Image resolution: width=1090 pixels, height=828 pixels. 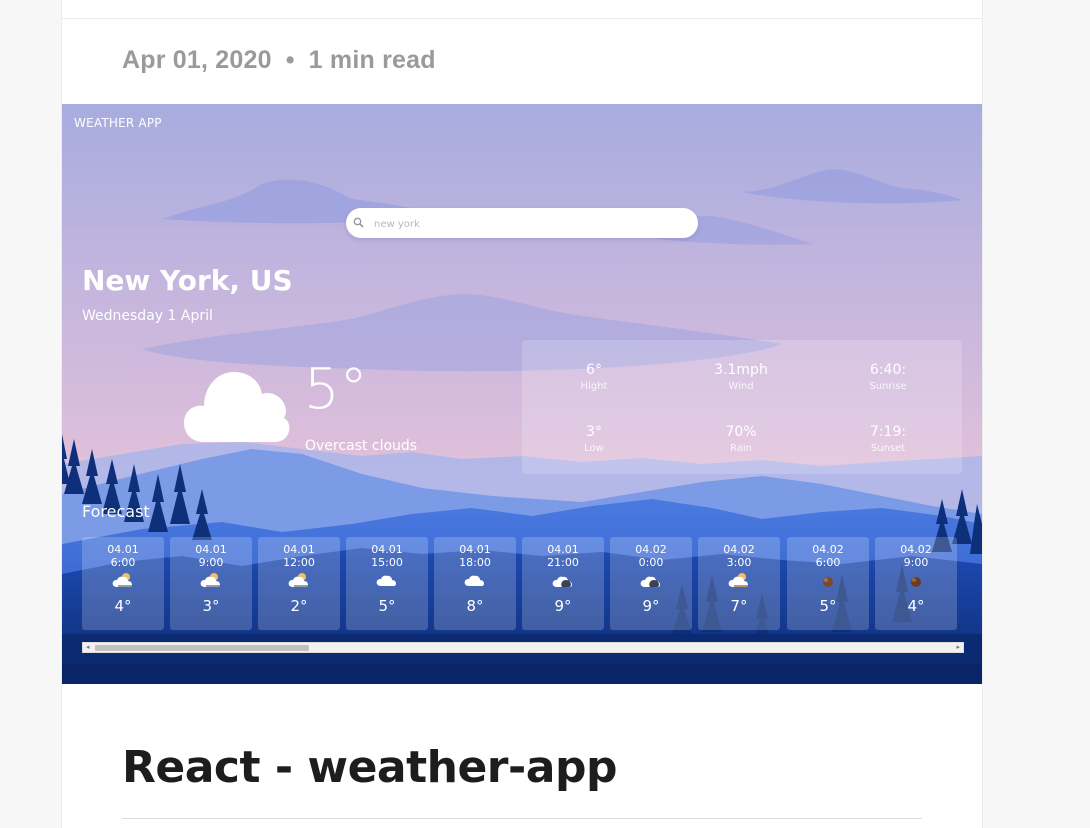 I want to click on stat-sunset: 7:19: Sunset, so click(x=888, y=439).